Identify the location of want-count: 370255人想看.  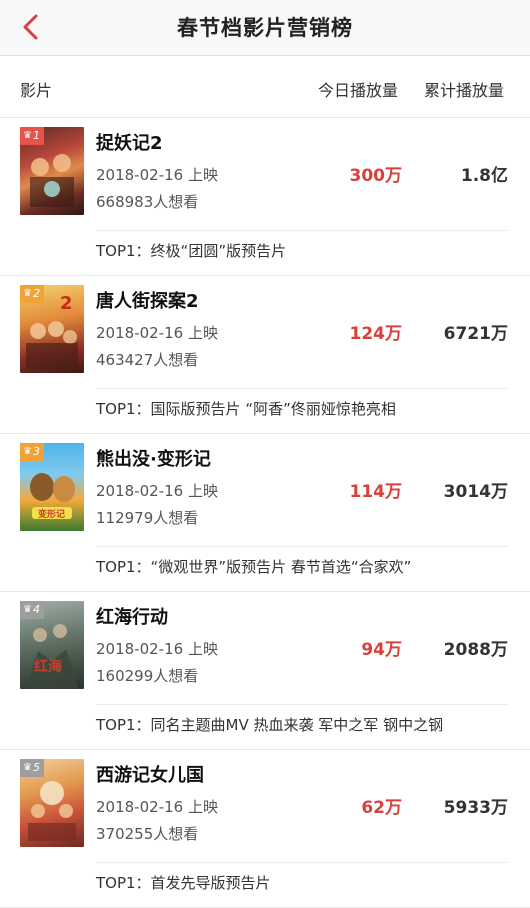
(147, 834).